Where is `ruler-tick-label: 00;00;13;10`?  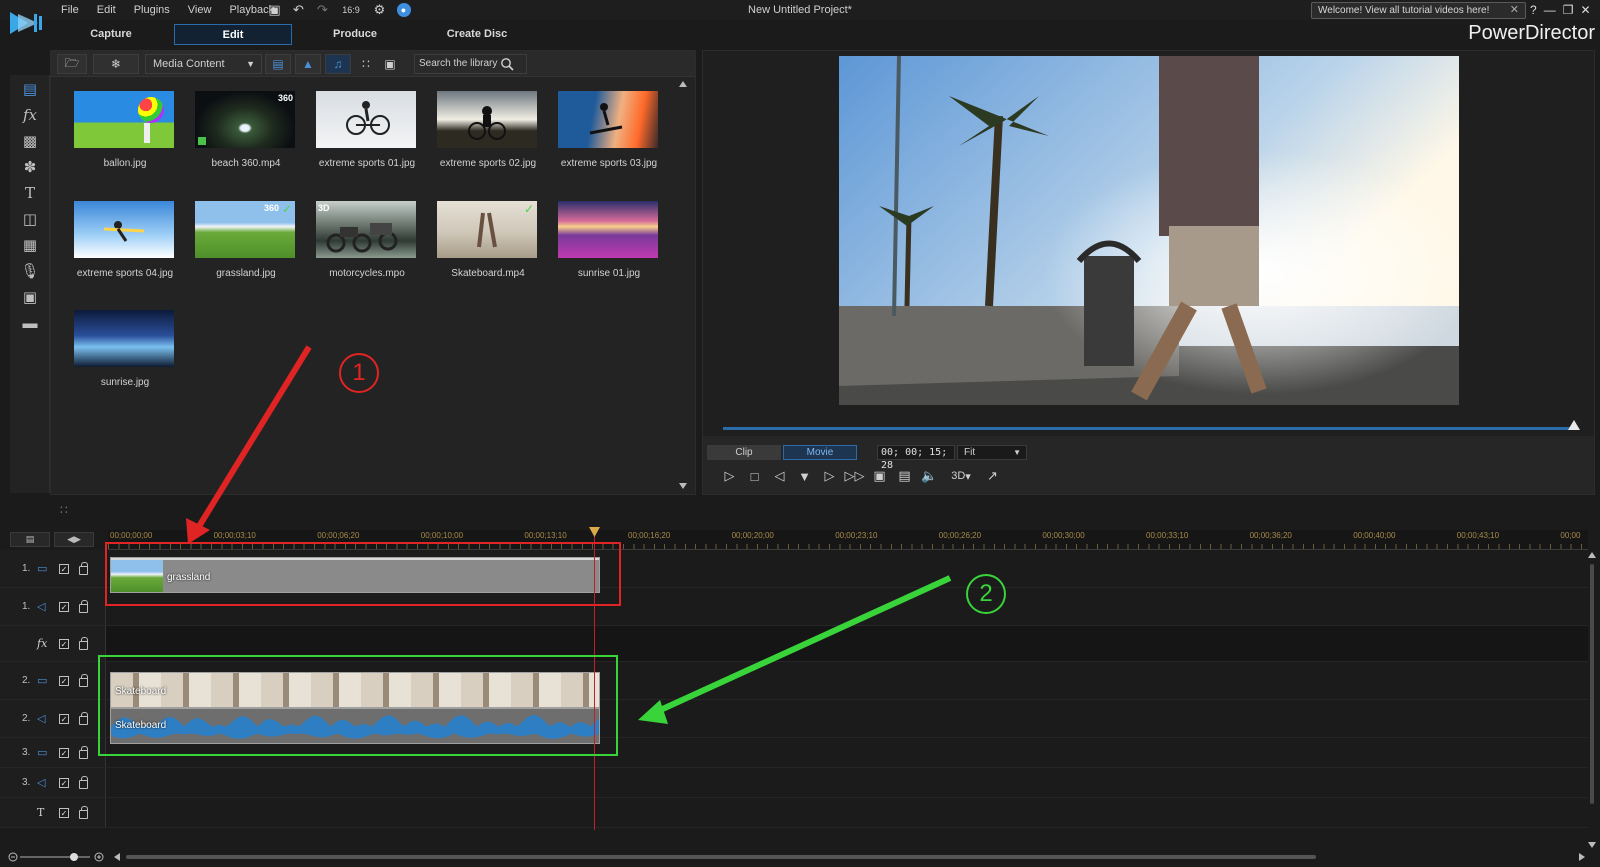 ruler-tick-label: 00;00;13;10 is located at coordinates (545, 535).